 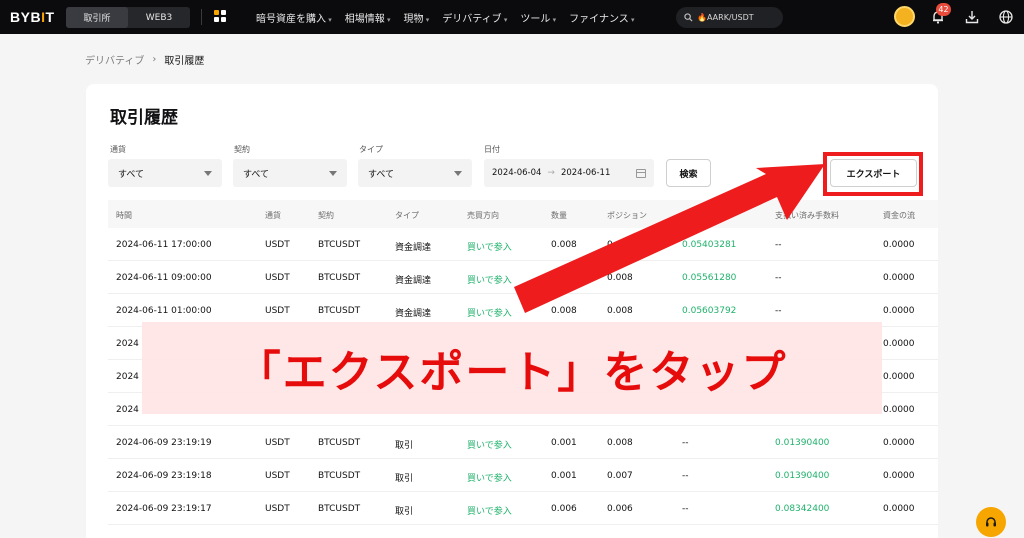 I want to click on logo-text: BYB, so click(x=26, y=17).